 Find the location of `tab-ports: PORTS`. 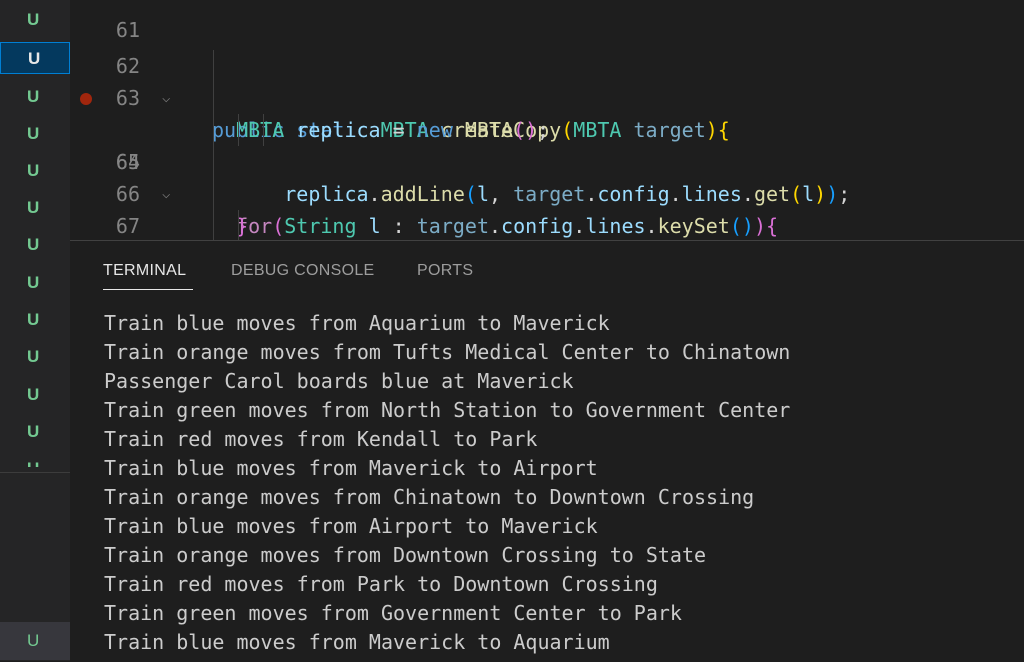

tab-ports: PORTS is located at coordinates (445, 271).